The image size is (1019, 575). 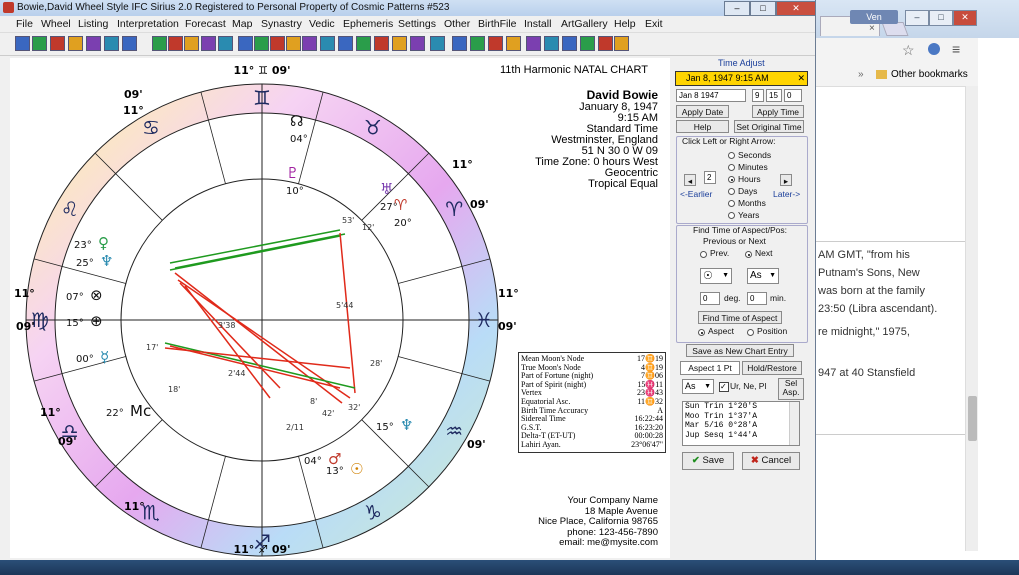 I want to click on unit-radio-years, so click(x=731, y=215).